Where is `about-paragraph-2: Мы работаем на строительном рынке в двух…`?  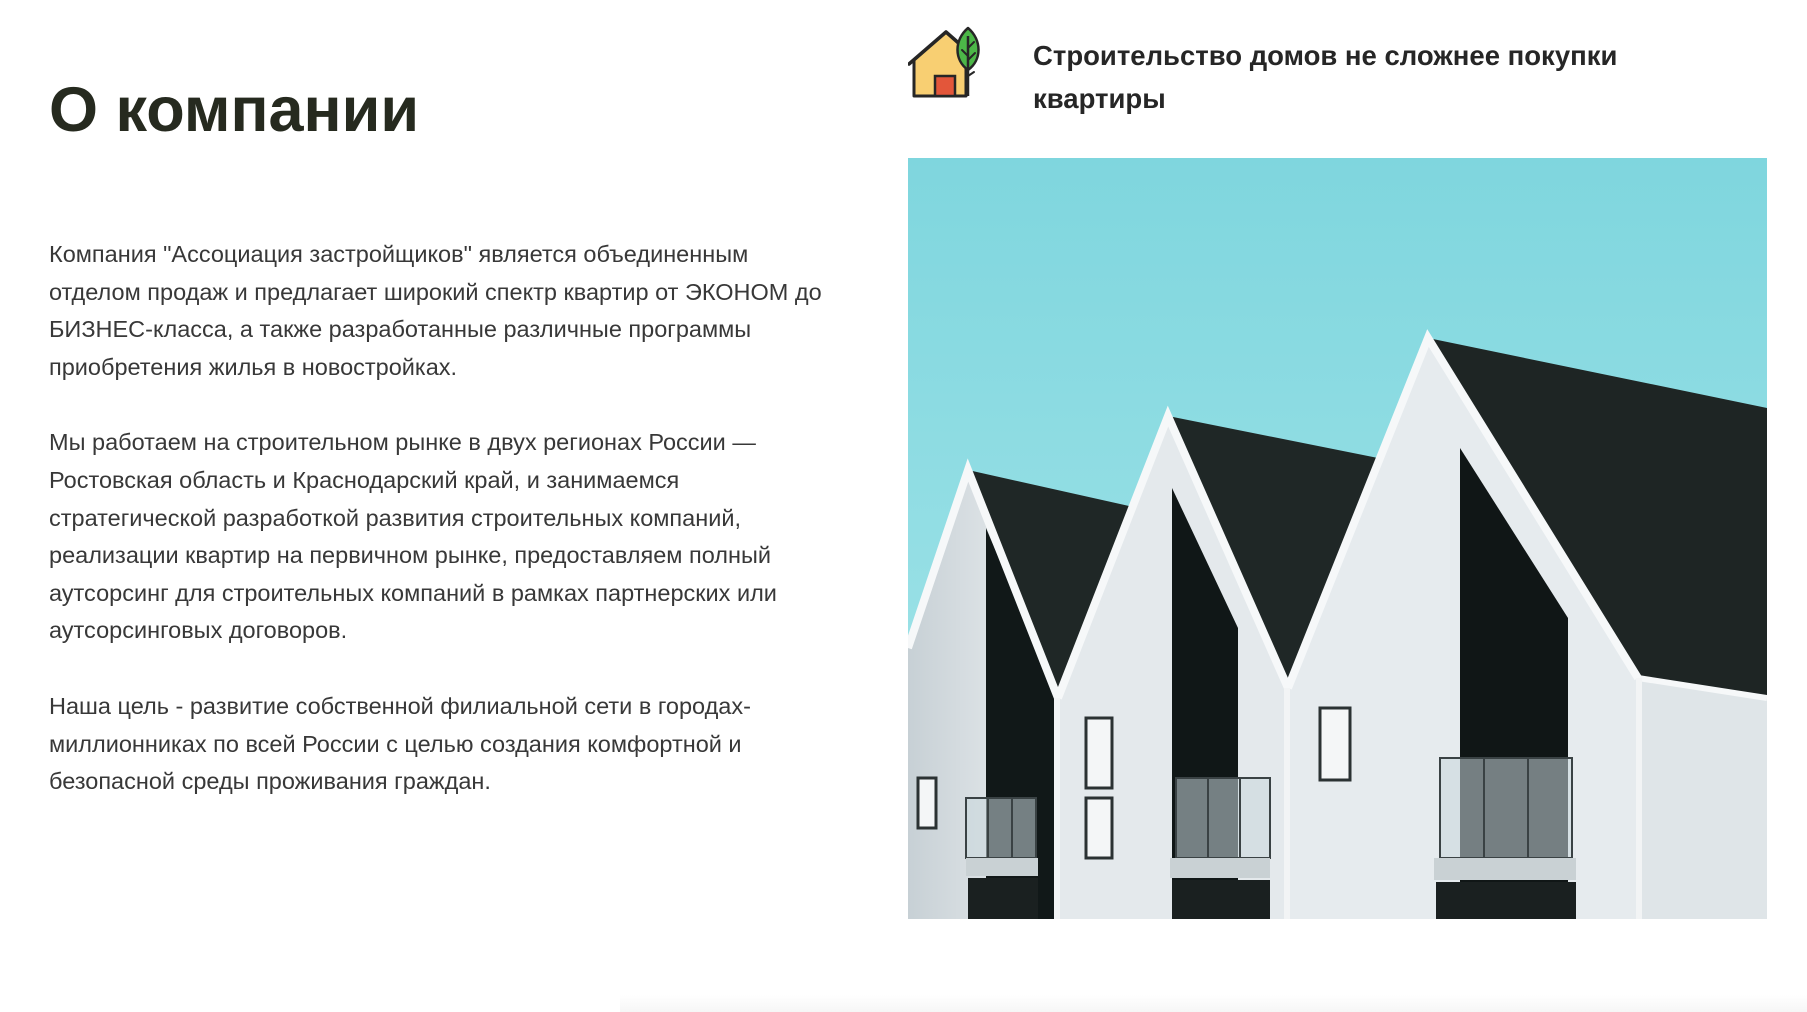
about-paragraph-2: Мы работаем на строительном рынке в двух… is located at coordinates (413, 536).